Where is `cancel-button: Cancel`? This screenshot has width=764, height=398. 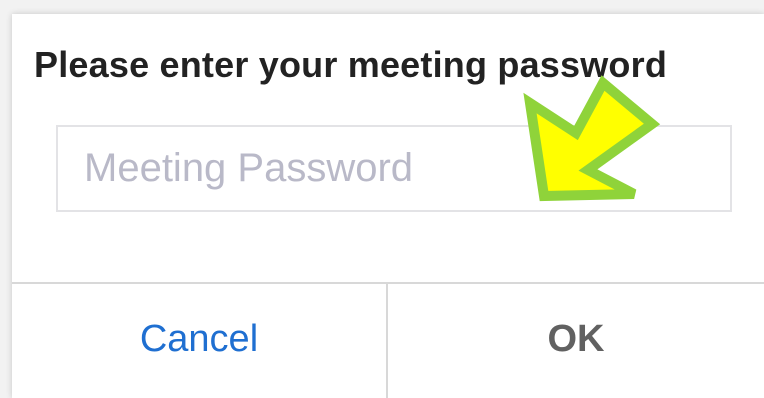 cancel-button: Cancel is located at coordinates (200, 341).